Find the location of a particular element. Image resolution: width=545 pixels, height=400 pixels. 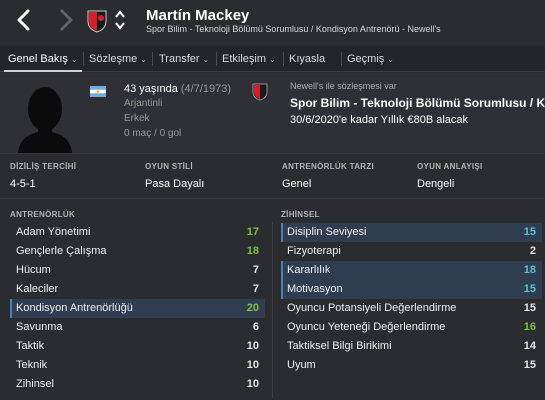

coaching-heading: ANTRENÖRLÜK is located at coordinates (43, 214).